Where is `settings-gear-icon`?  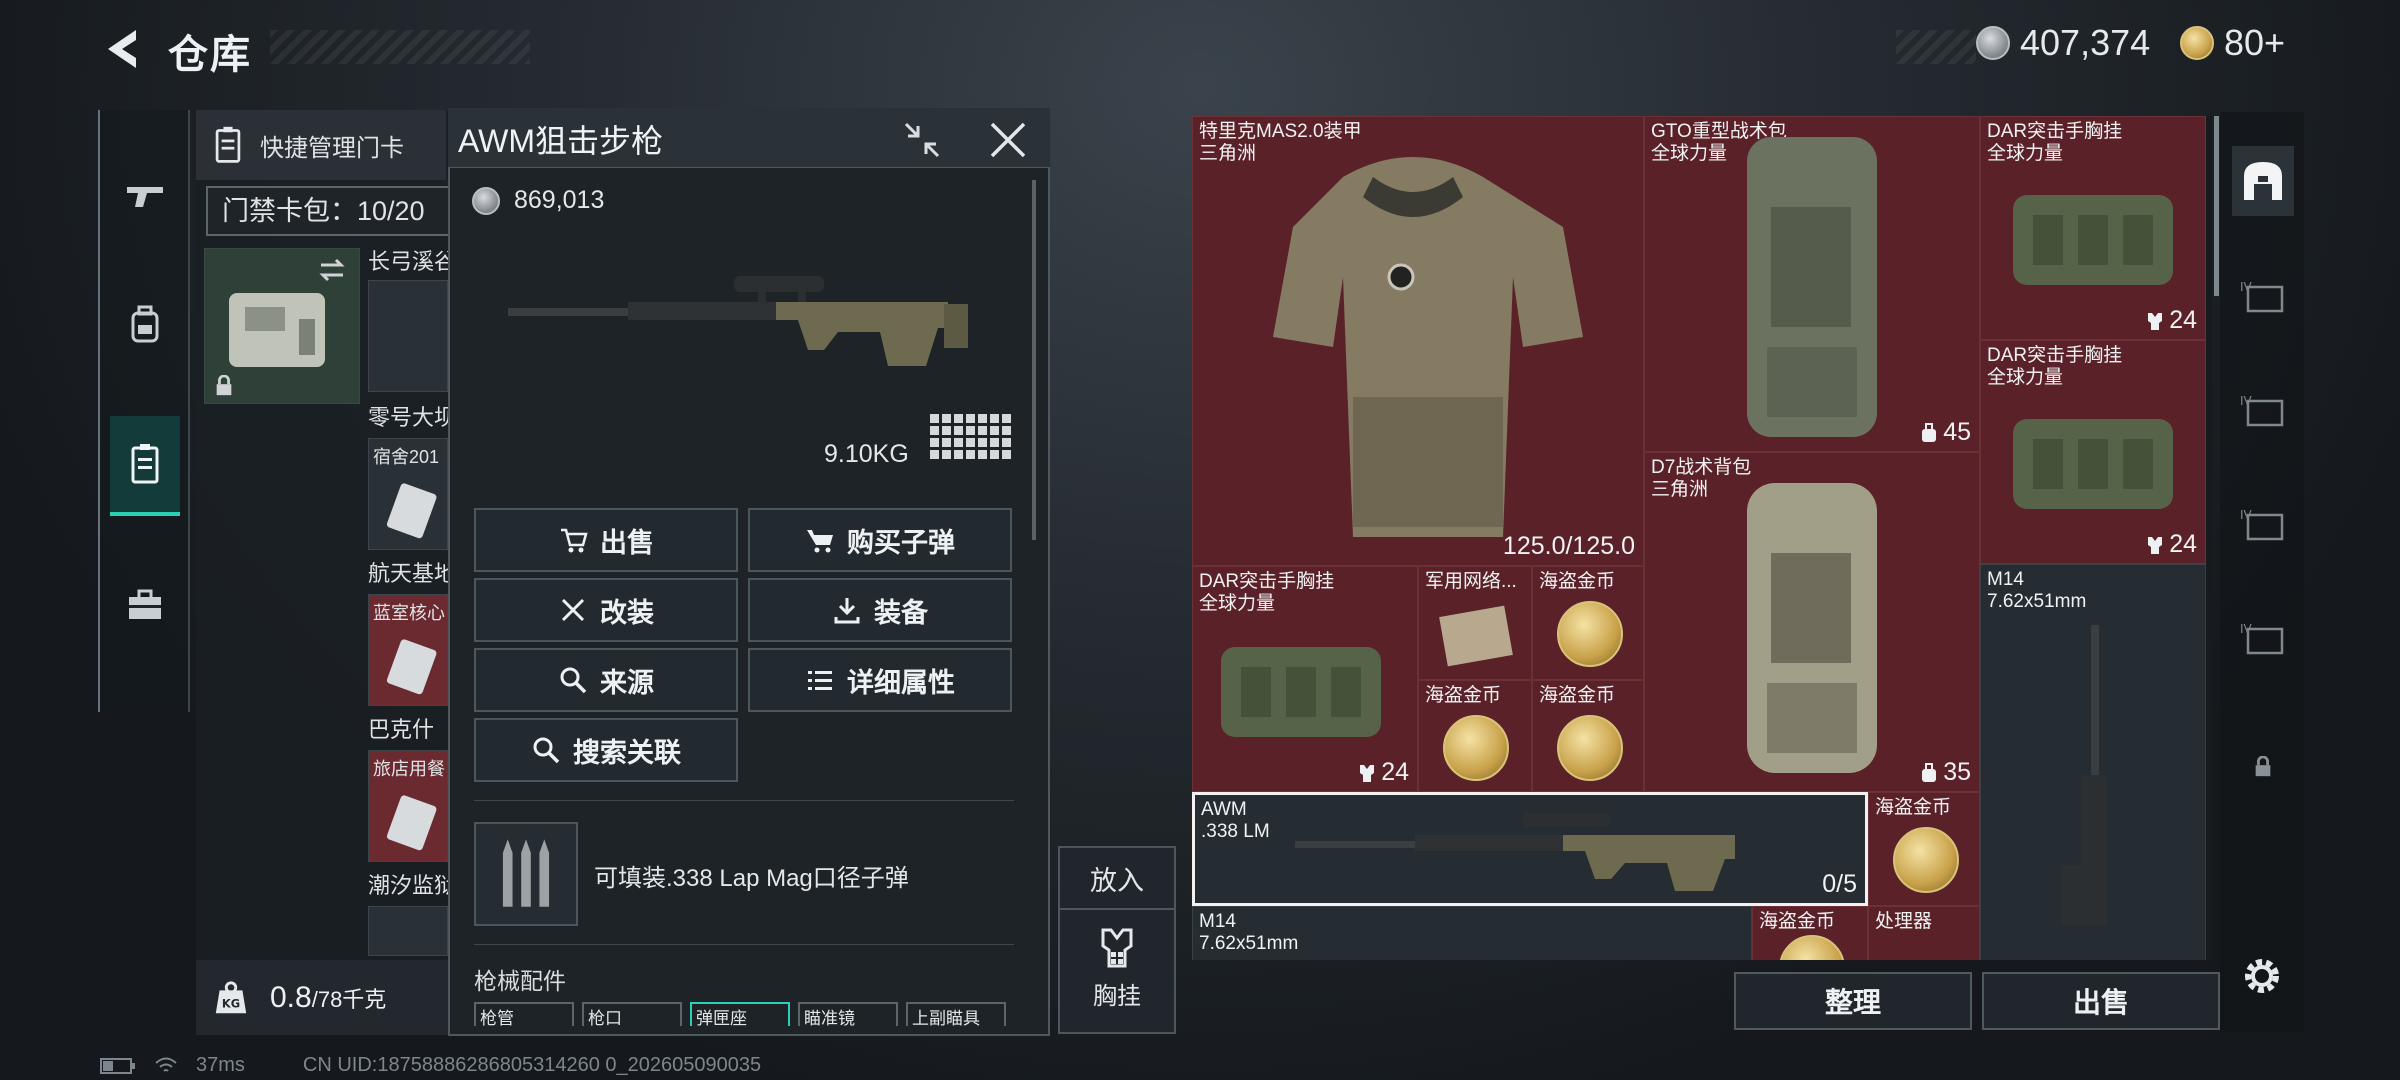
settings-gear-icon is located at coordinates (2262, 978).